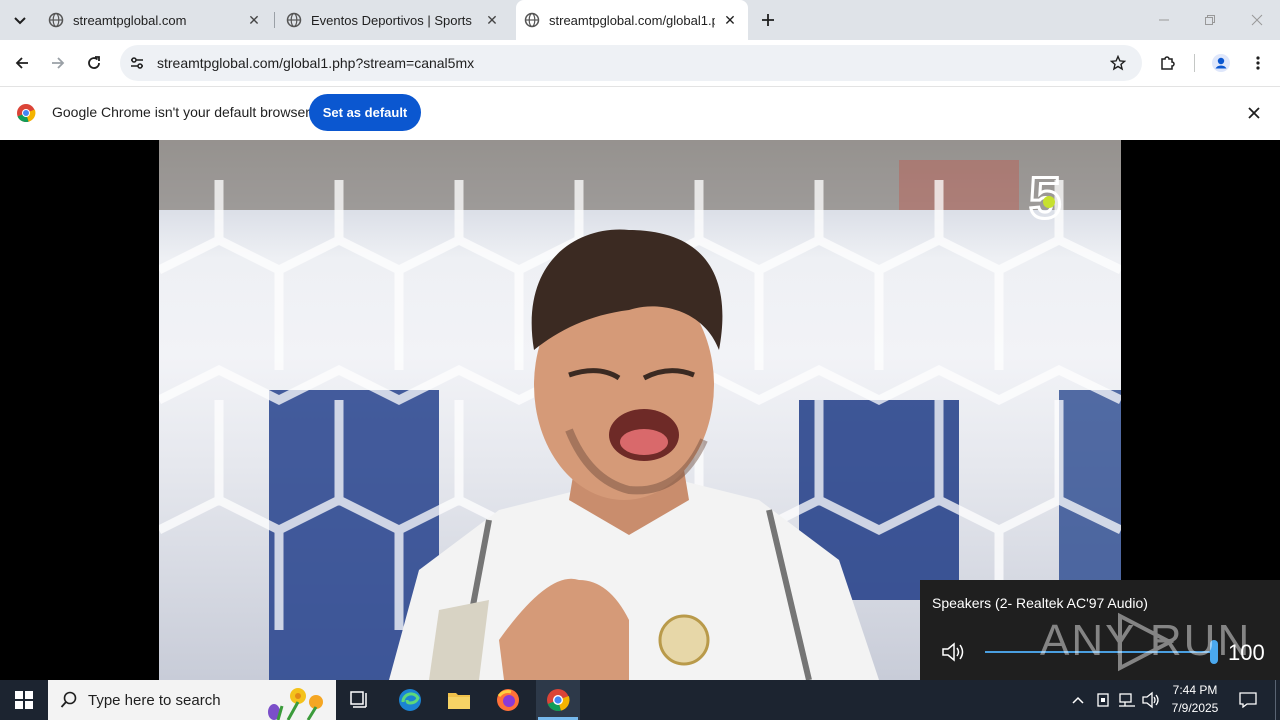  I want to click on firefox-icon, so click(508, 700).